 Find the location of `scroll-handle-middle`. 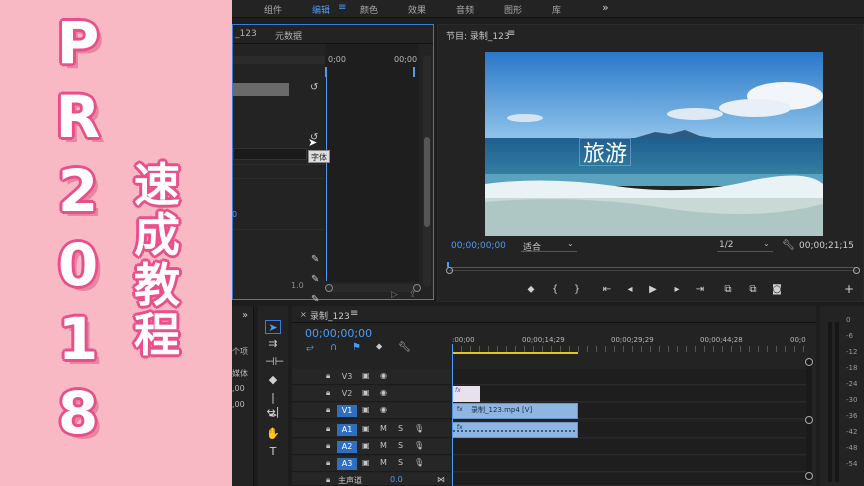

scroll-handle-middle is located at coordinates (809, 420).